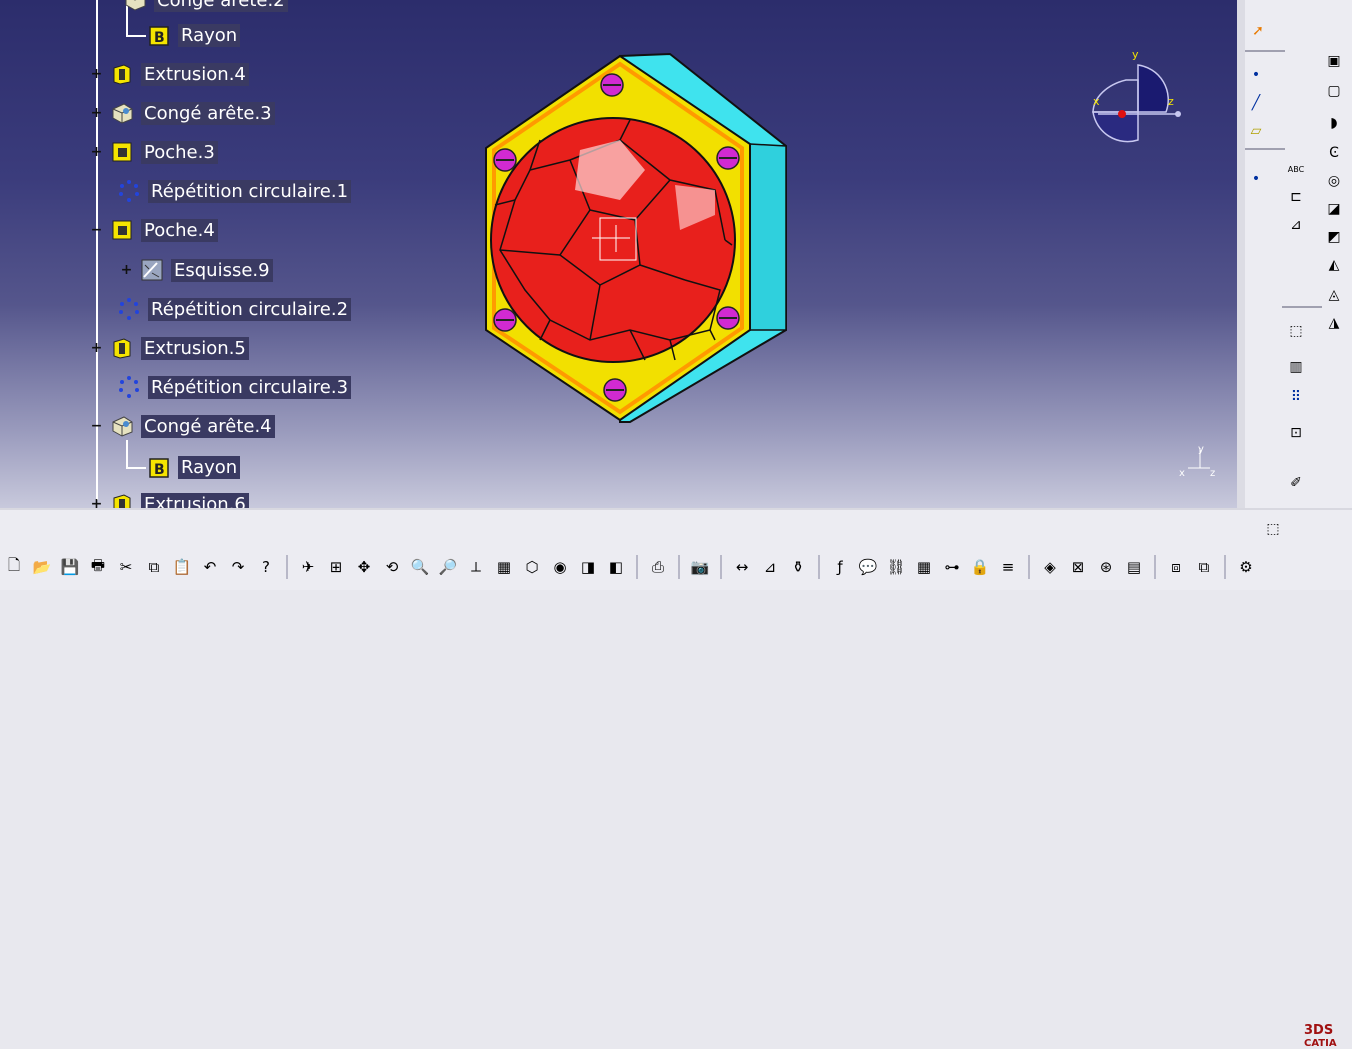  I want to click on tree-item-conge-arete-4: − Congé arête.4, so click(182, 426).